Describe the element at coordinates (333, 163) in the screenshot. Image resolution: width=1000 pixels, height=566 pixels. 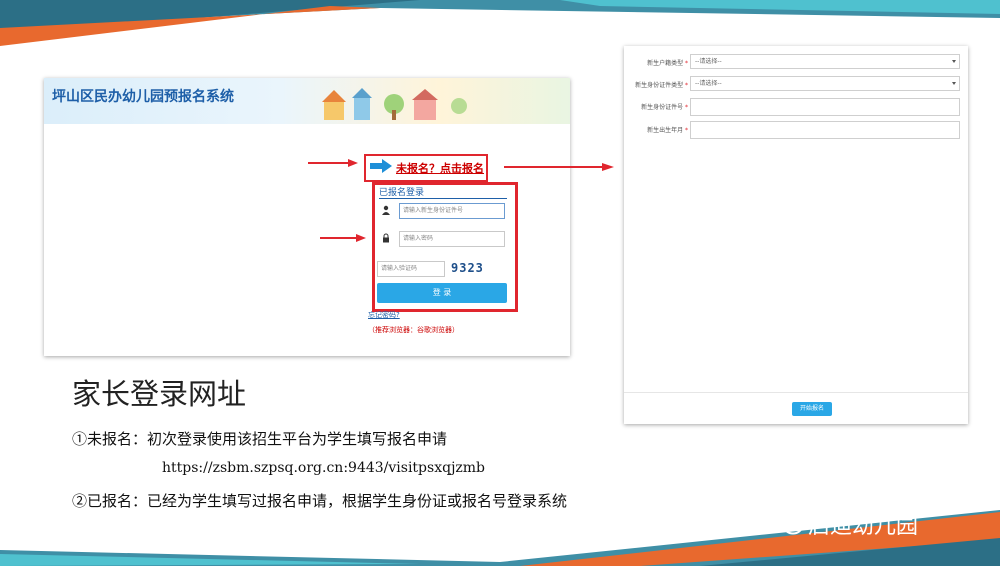
I see `red-arrow-not-registered` at that location.